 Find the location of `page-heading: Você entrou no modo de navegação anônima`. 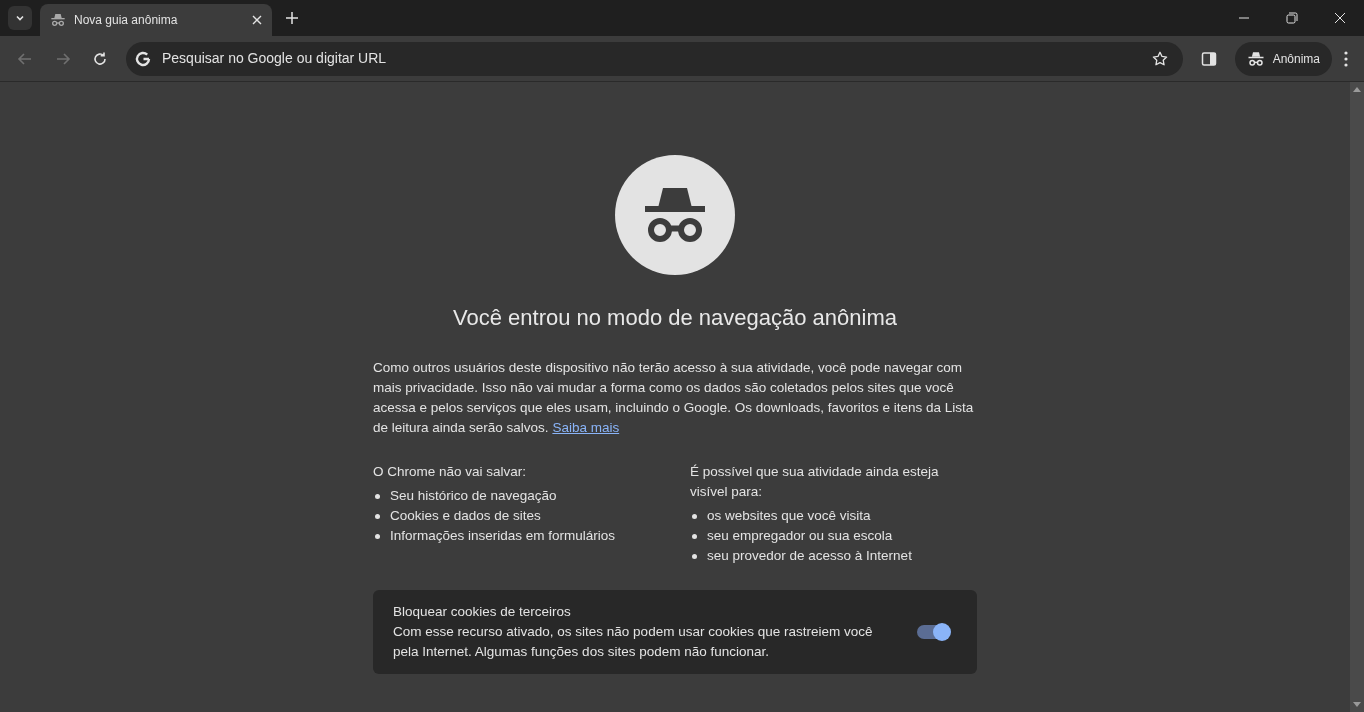

page-heading: Você entrou no modo de navegação anônima is located at coordinates (675, 318).